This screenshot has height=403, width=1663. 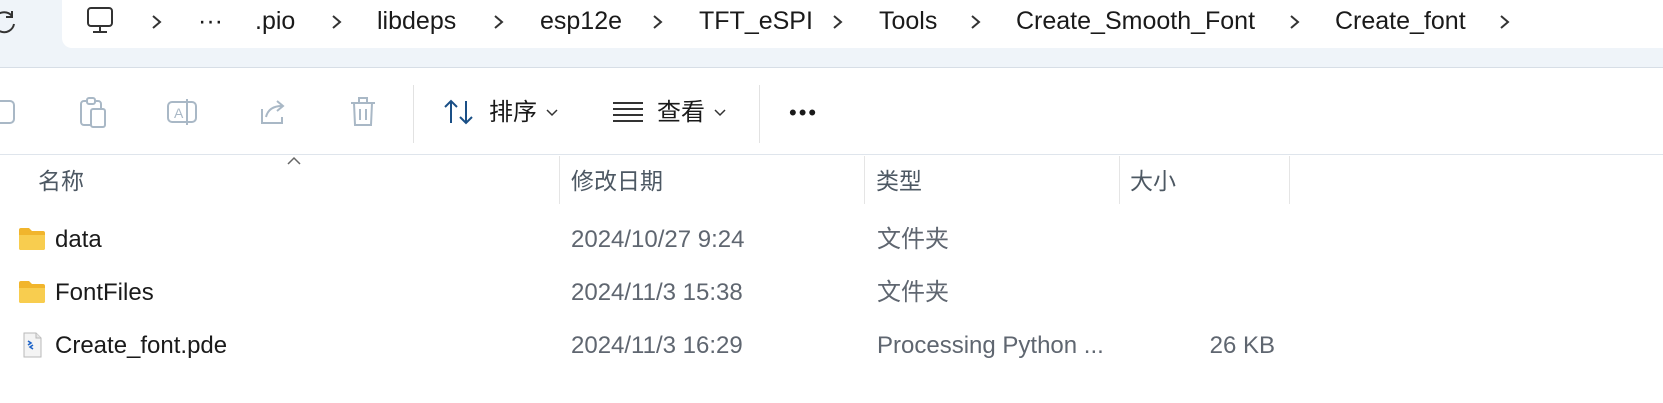 I want to click on file-name: Create_font.pde, so click(x=141, y=346).